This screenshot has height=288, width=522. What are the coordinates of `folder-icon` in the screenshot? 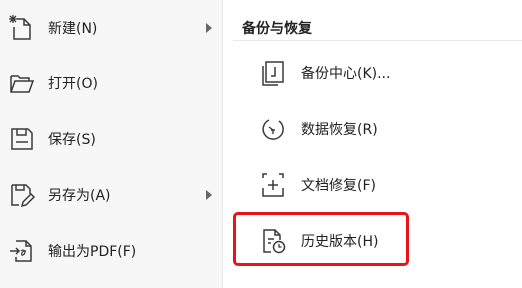 It's located at (22, 83).